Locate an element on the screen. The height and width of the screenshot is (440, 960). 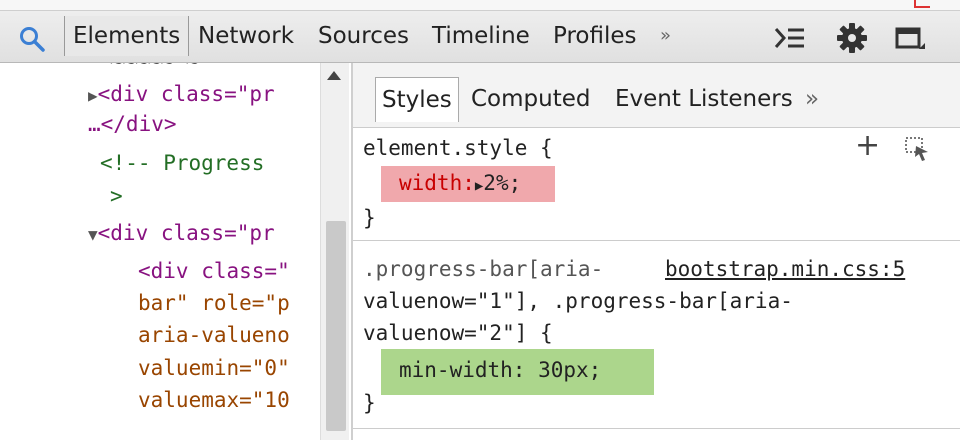
rule-selector: .progress-bar[aria- is located at coordinates (483, 269).